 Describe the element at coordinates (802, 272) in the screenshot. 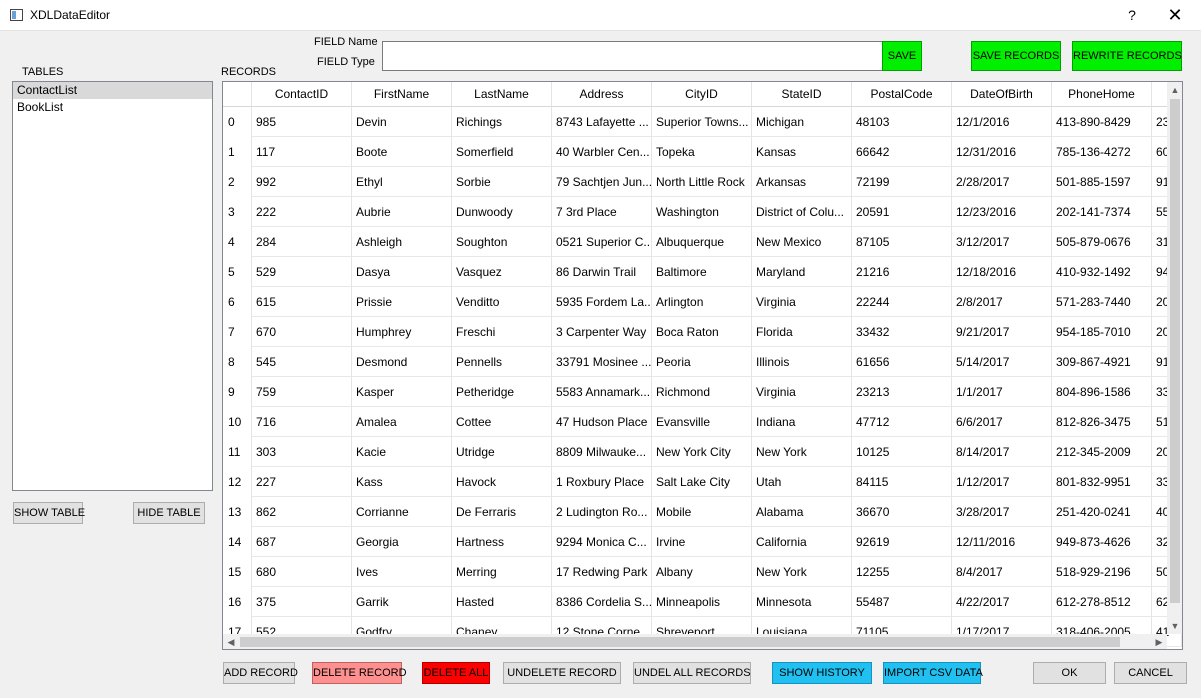

I see `table-cell: Maryland` at that location.